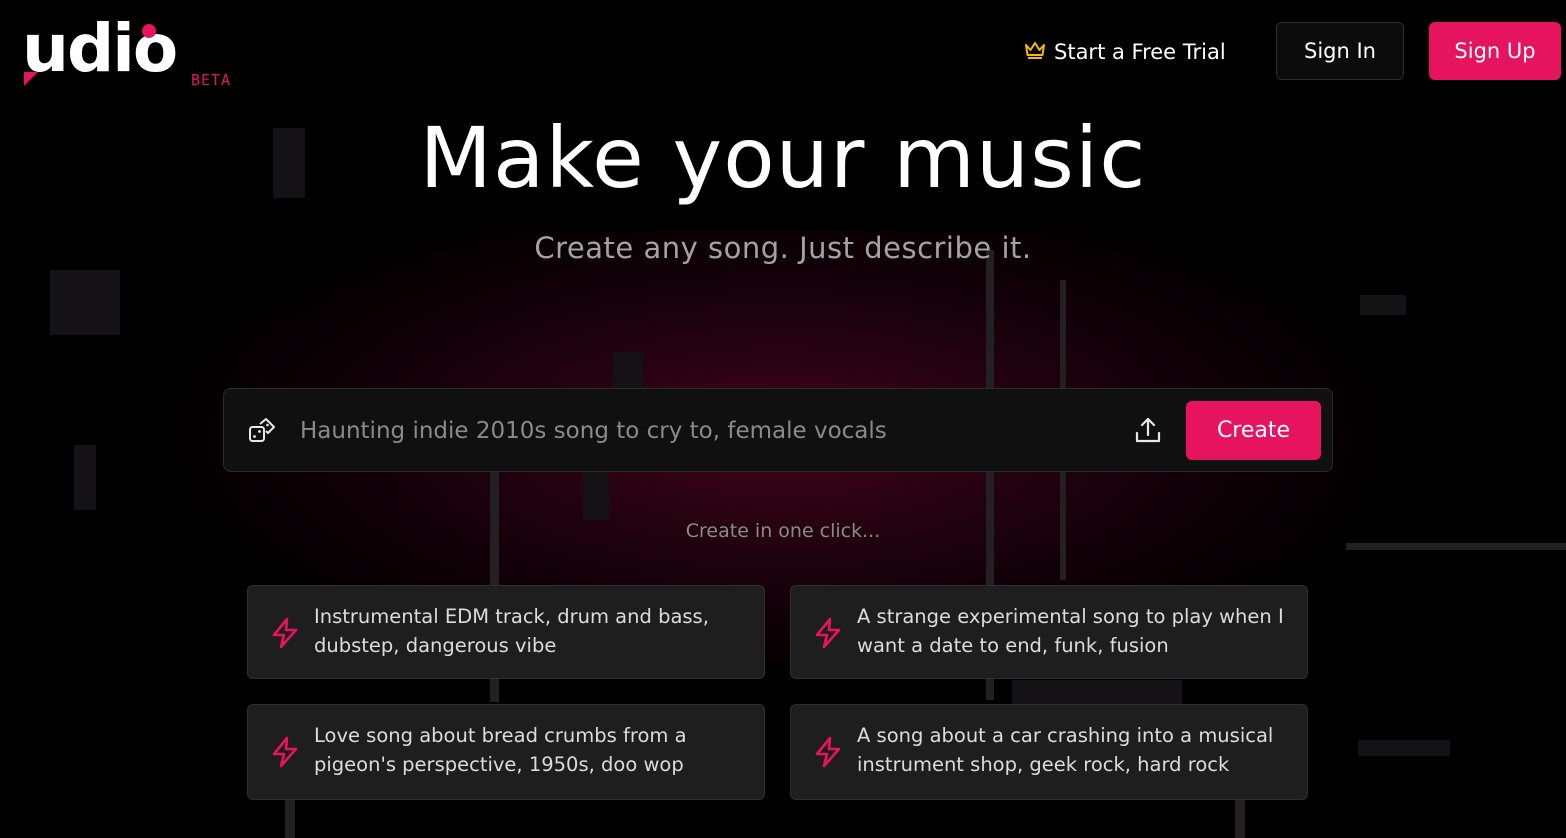  What do you see at coordinates (1495, 51) in the screenshot?
I see `sign-up-button: Sign Up` at bounding box center [1495, 51].